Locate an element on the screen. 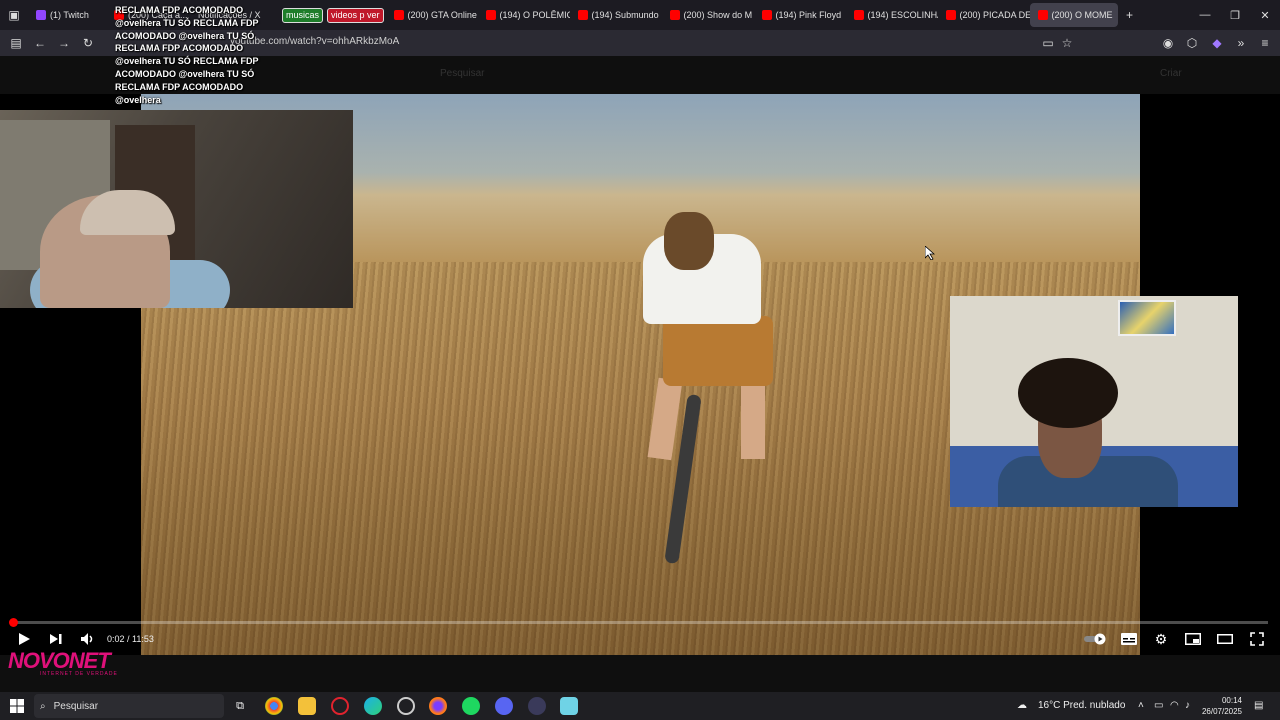  task-view-icon: ⧉ is located at coordinates (240, 706).